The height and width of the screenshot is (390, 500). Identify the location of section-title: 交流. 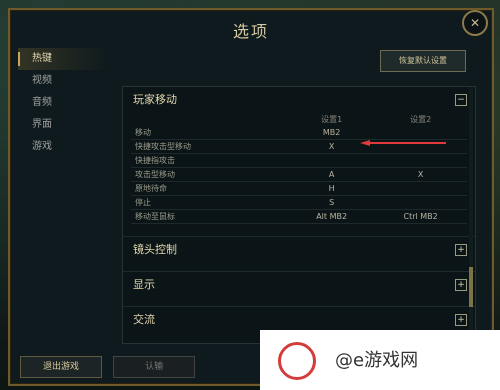
(144, 319).